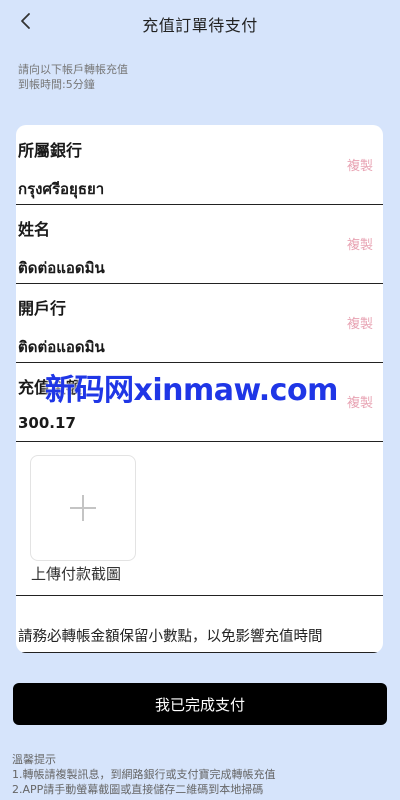 The height and width of the screenshot is (800, 400). I want to click on tips-line-1: 1.轉帳請複製訊息，到網路銀行或支付寶完成轉帳充值, so click(144, 774).